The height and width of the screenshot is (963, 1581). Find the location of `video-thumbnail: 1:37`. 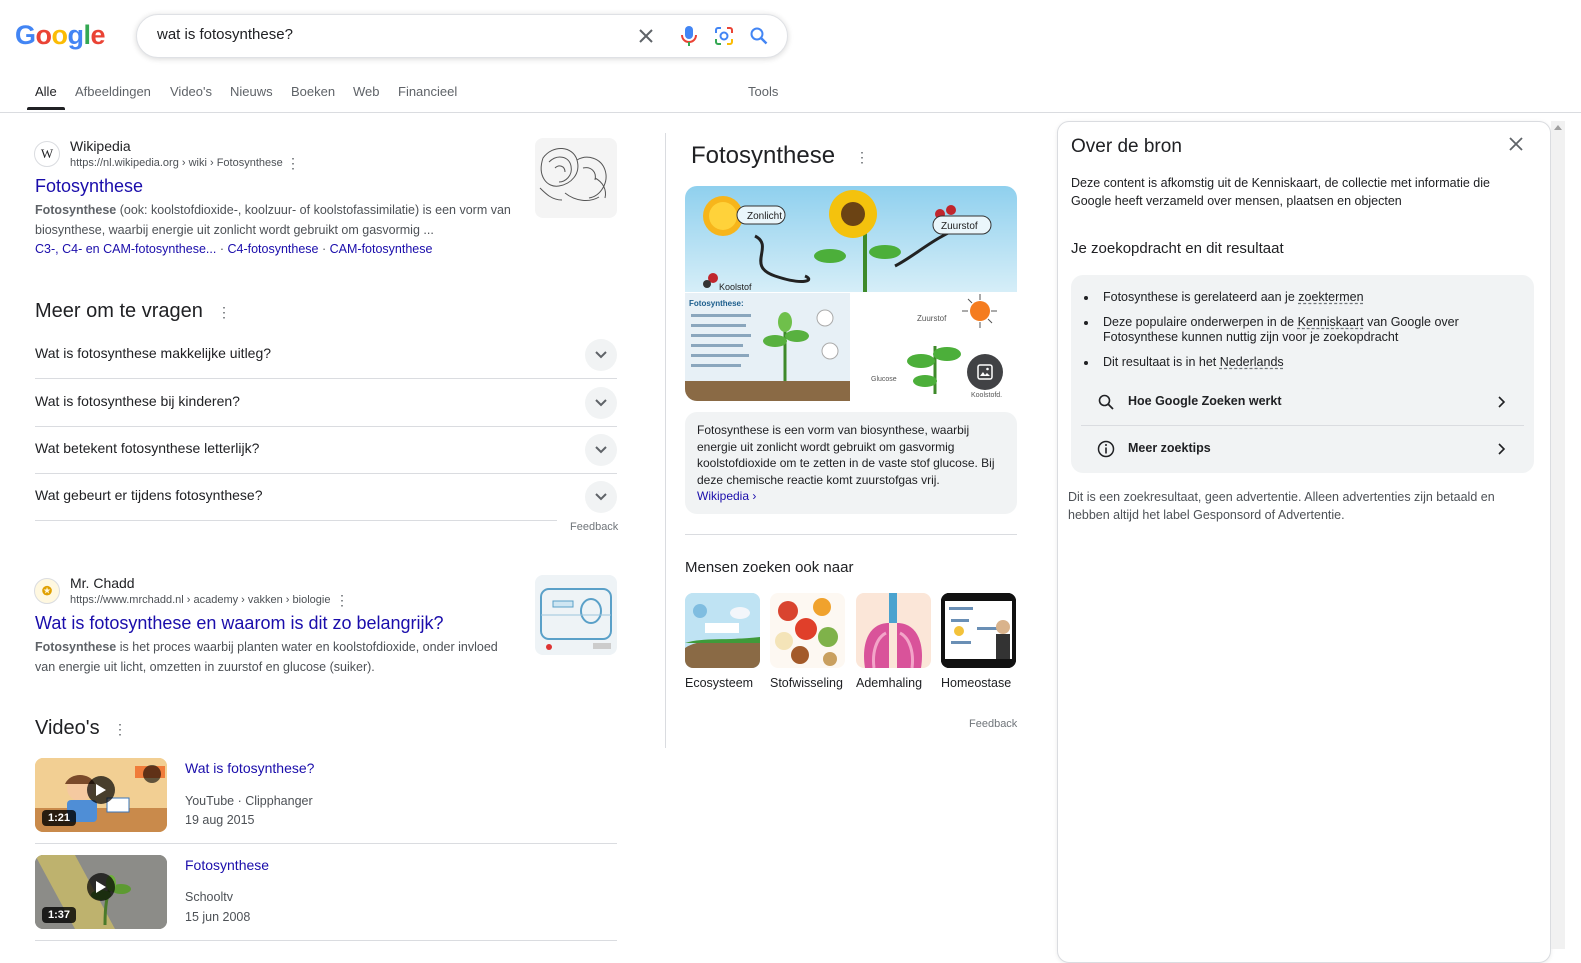

video-thumbnail: 1:37 is located at coordinates (101, 892).